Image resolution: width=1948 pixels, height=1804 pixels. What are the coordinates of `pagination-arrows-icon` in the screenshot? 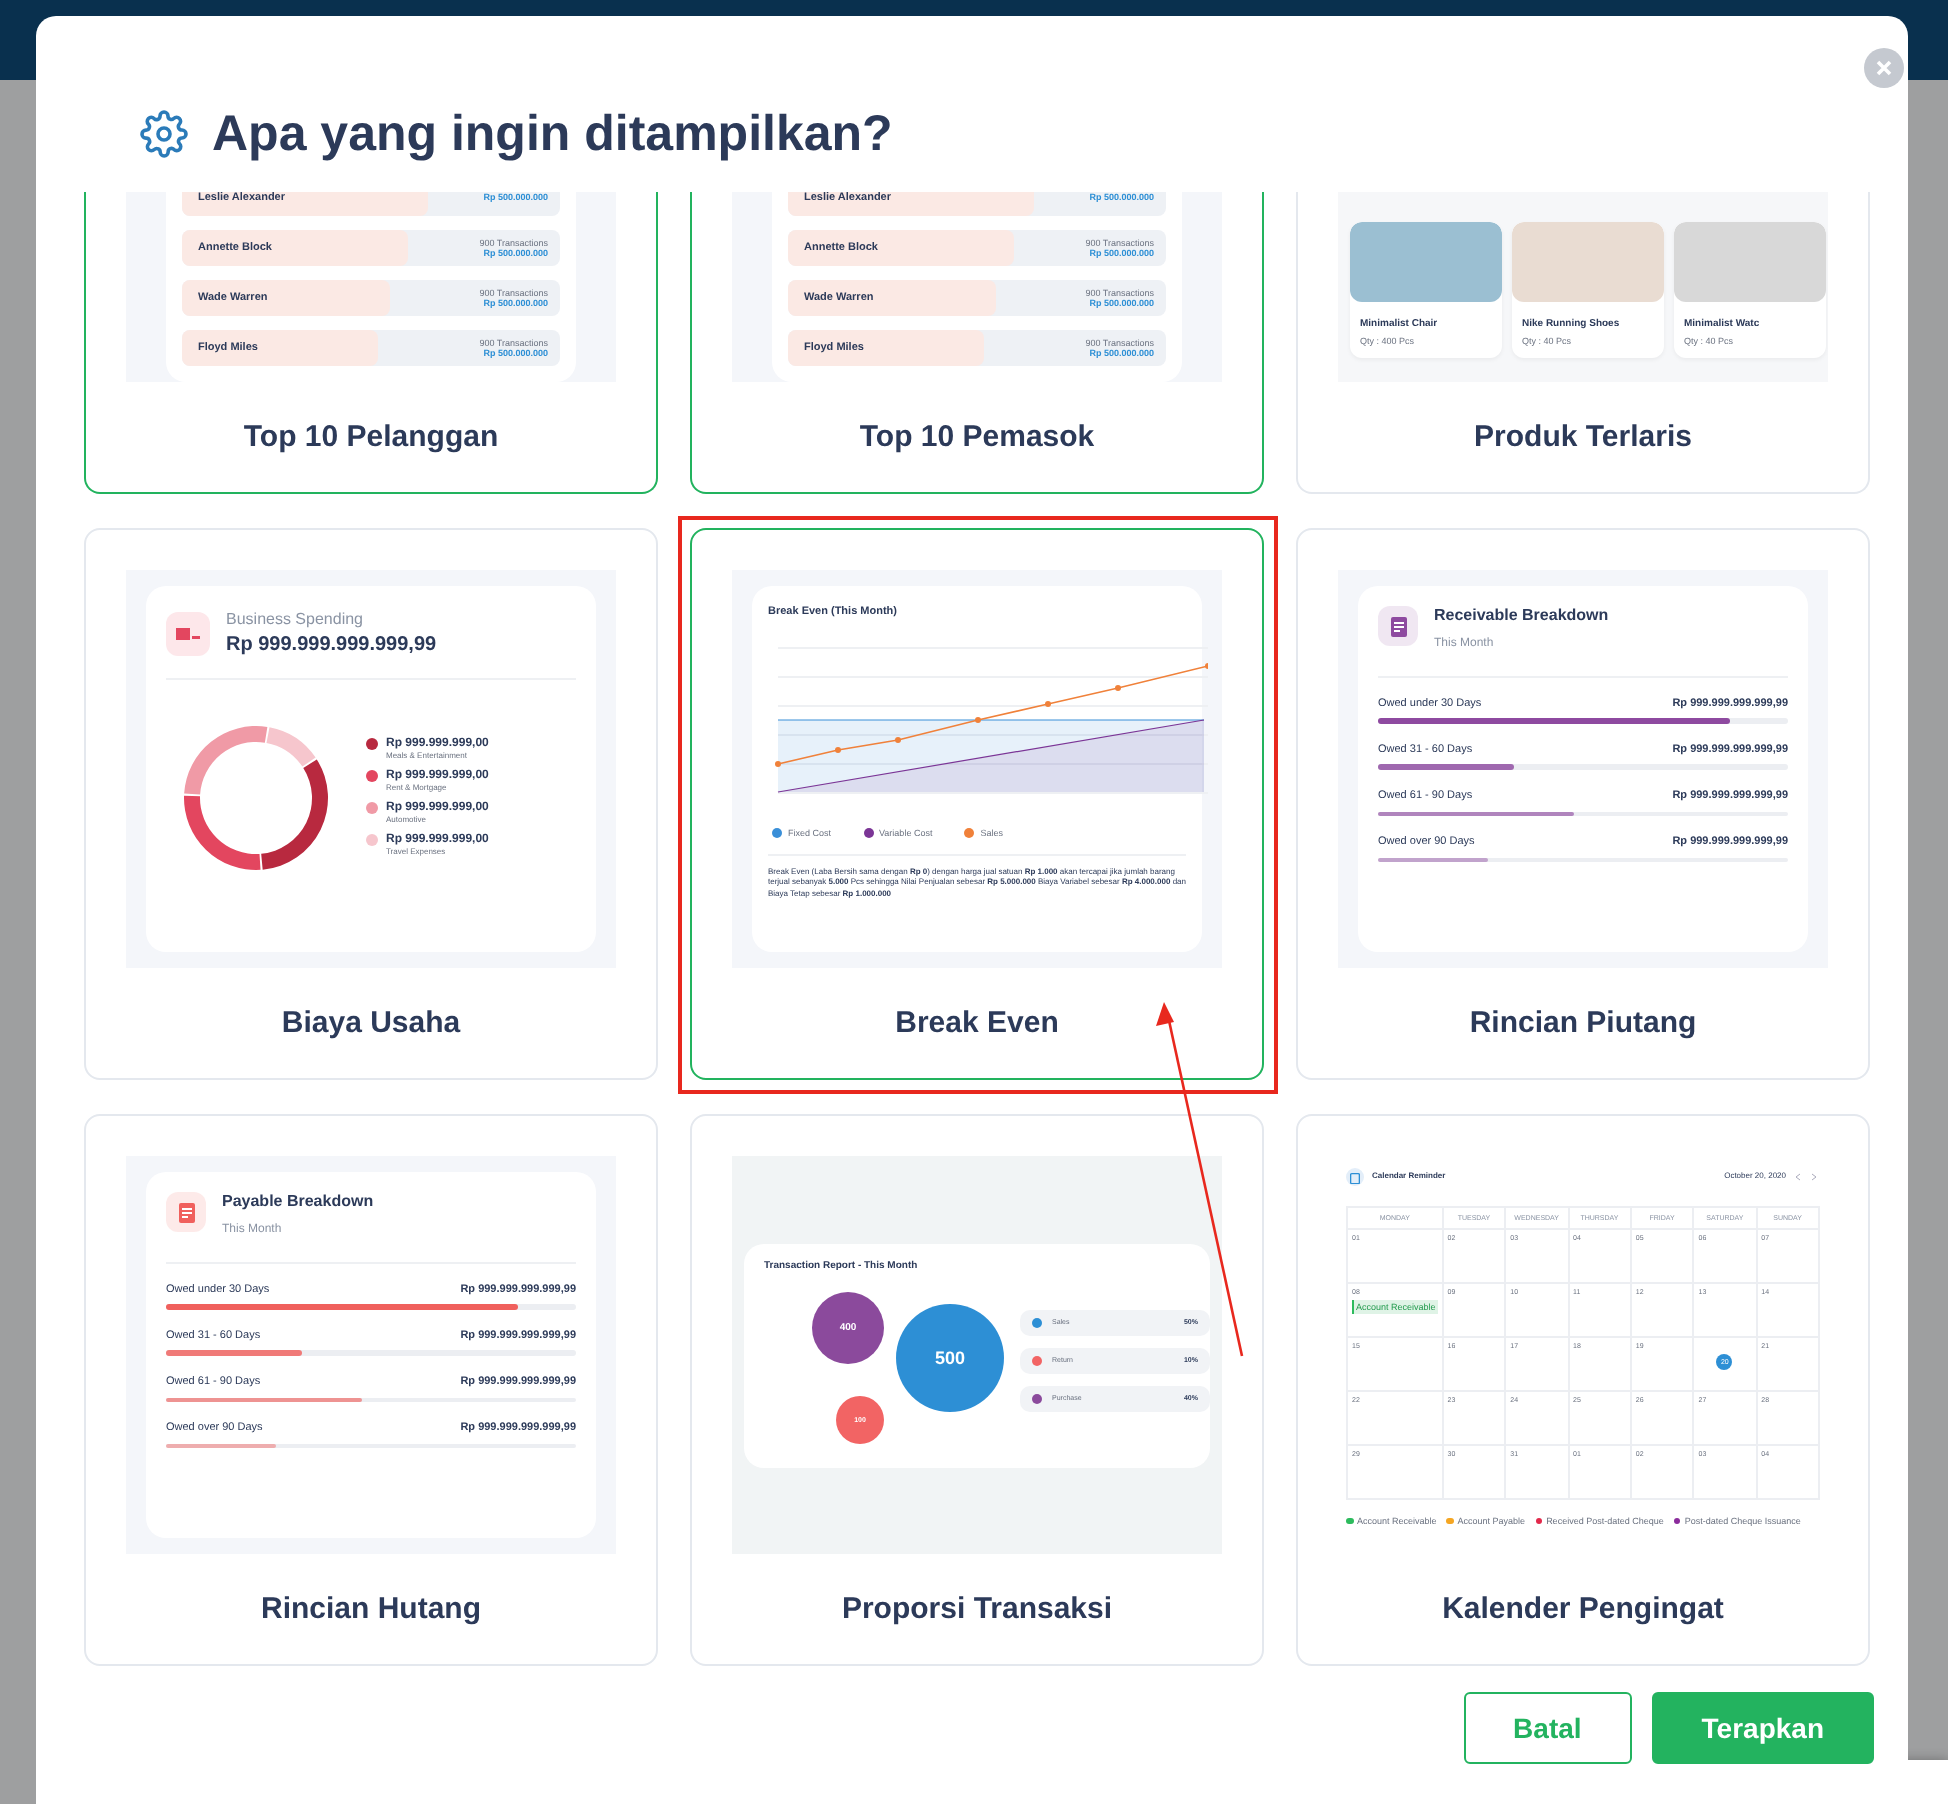 It's located at (1806, 1177).